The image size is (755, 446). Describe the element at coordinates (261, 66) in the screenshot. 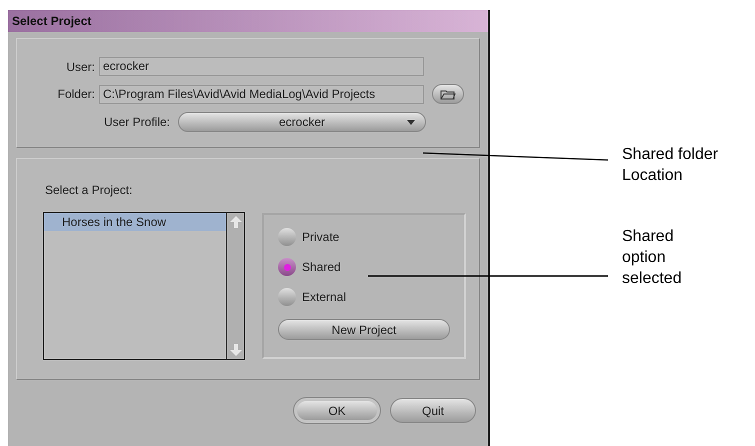

I see `user-field: ecrocker` at that location.